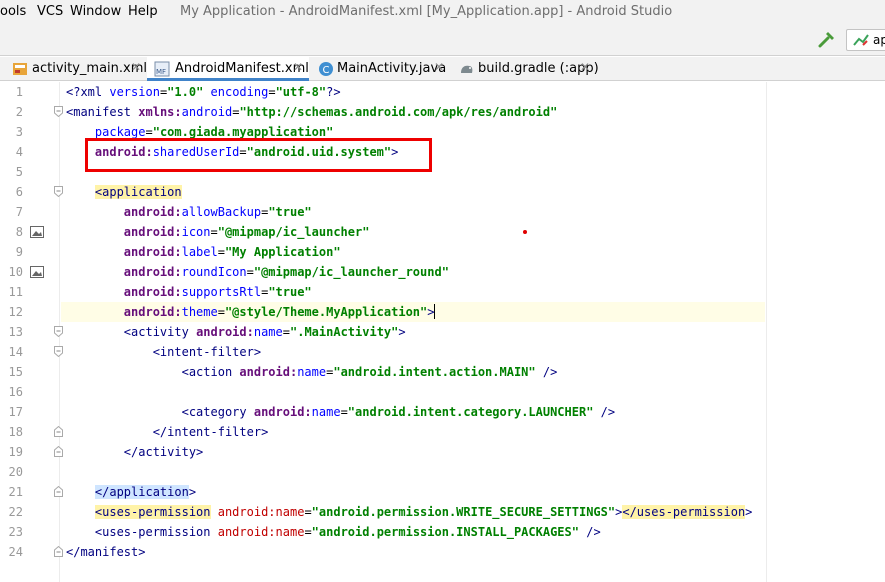  I want to click on code-line-24: </manifest>, so click(105, 552).